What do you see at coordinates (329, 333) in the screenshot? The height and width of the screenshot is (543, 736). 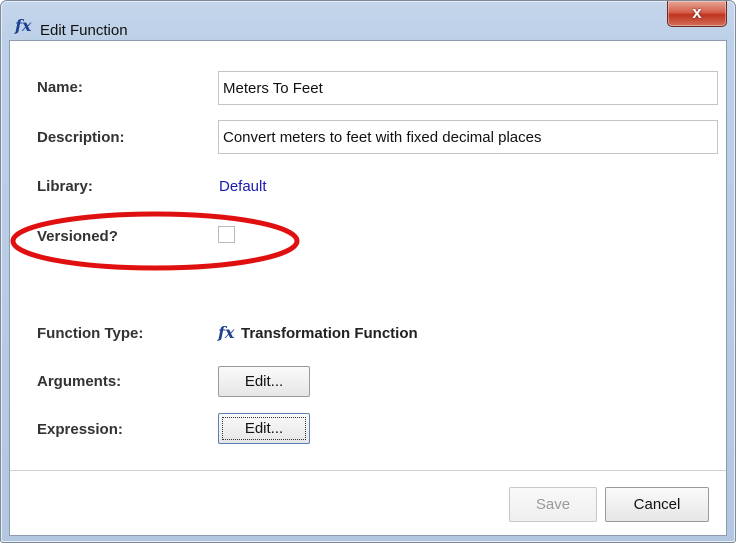 I see `function-type-value: Transformation Function` at bounding box center [329, 333].